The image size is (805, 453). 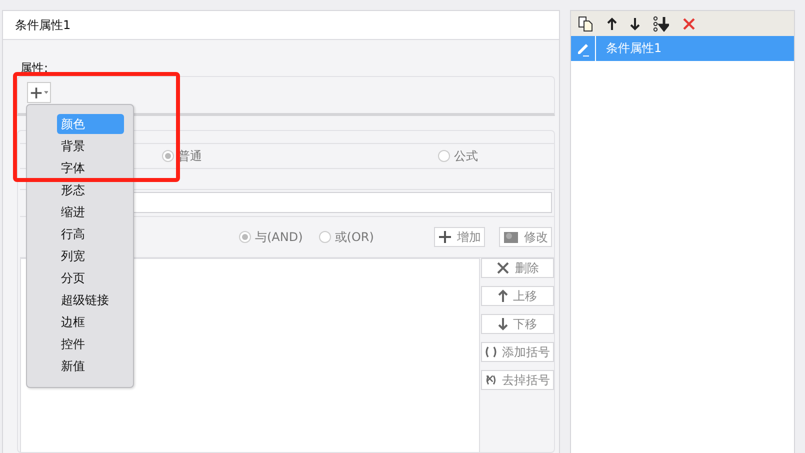 What do you see at coordinates (459, 237) in the screenshot?
I see `action-button: 增加` at bounding box center [459, 237].